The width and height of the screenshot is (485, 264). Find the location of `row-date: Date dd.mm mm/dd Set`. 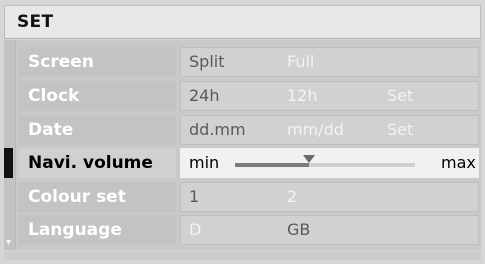

row-date: Date dd.mm mm/dd Set is located at coordinates (248, 130).